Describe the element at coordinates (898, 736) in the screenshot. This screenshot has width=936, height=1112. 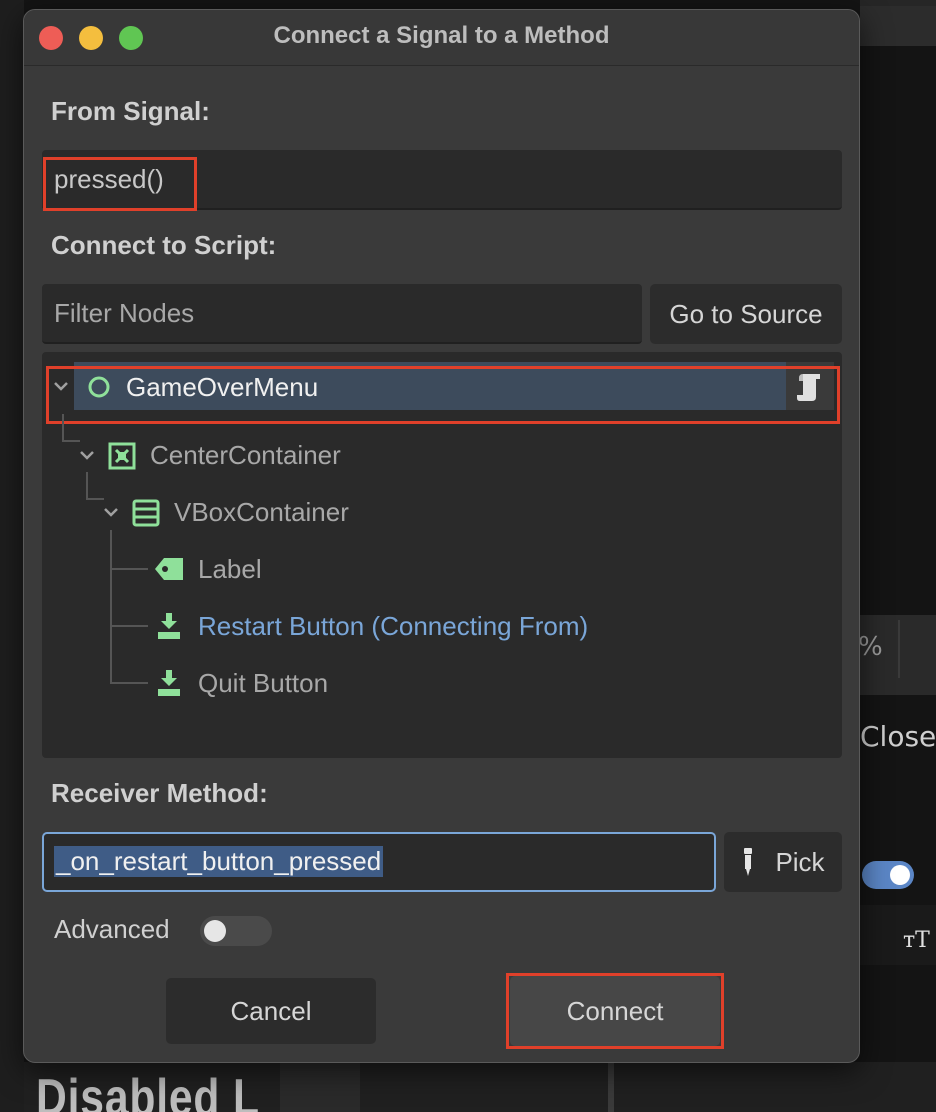
I see `editor-close-button: Close` at that location.